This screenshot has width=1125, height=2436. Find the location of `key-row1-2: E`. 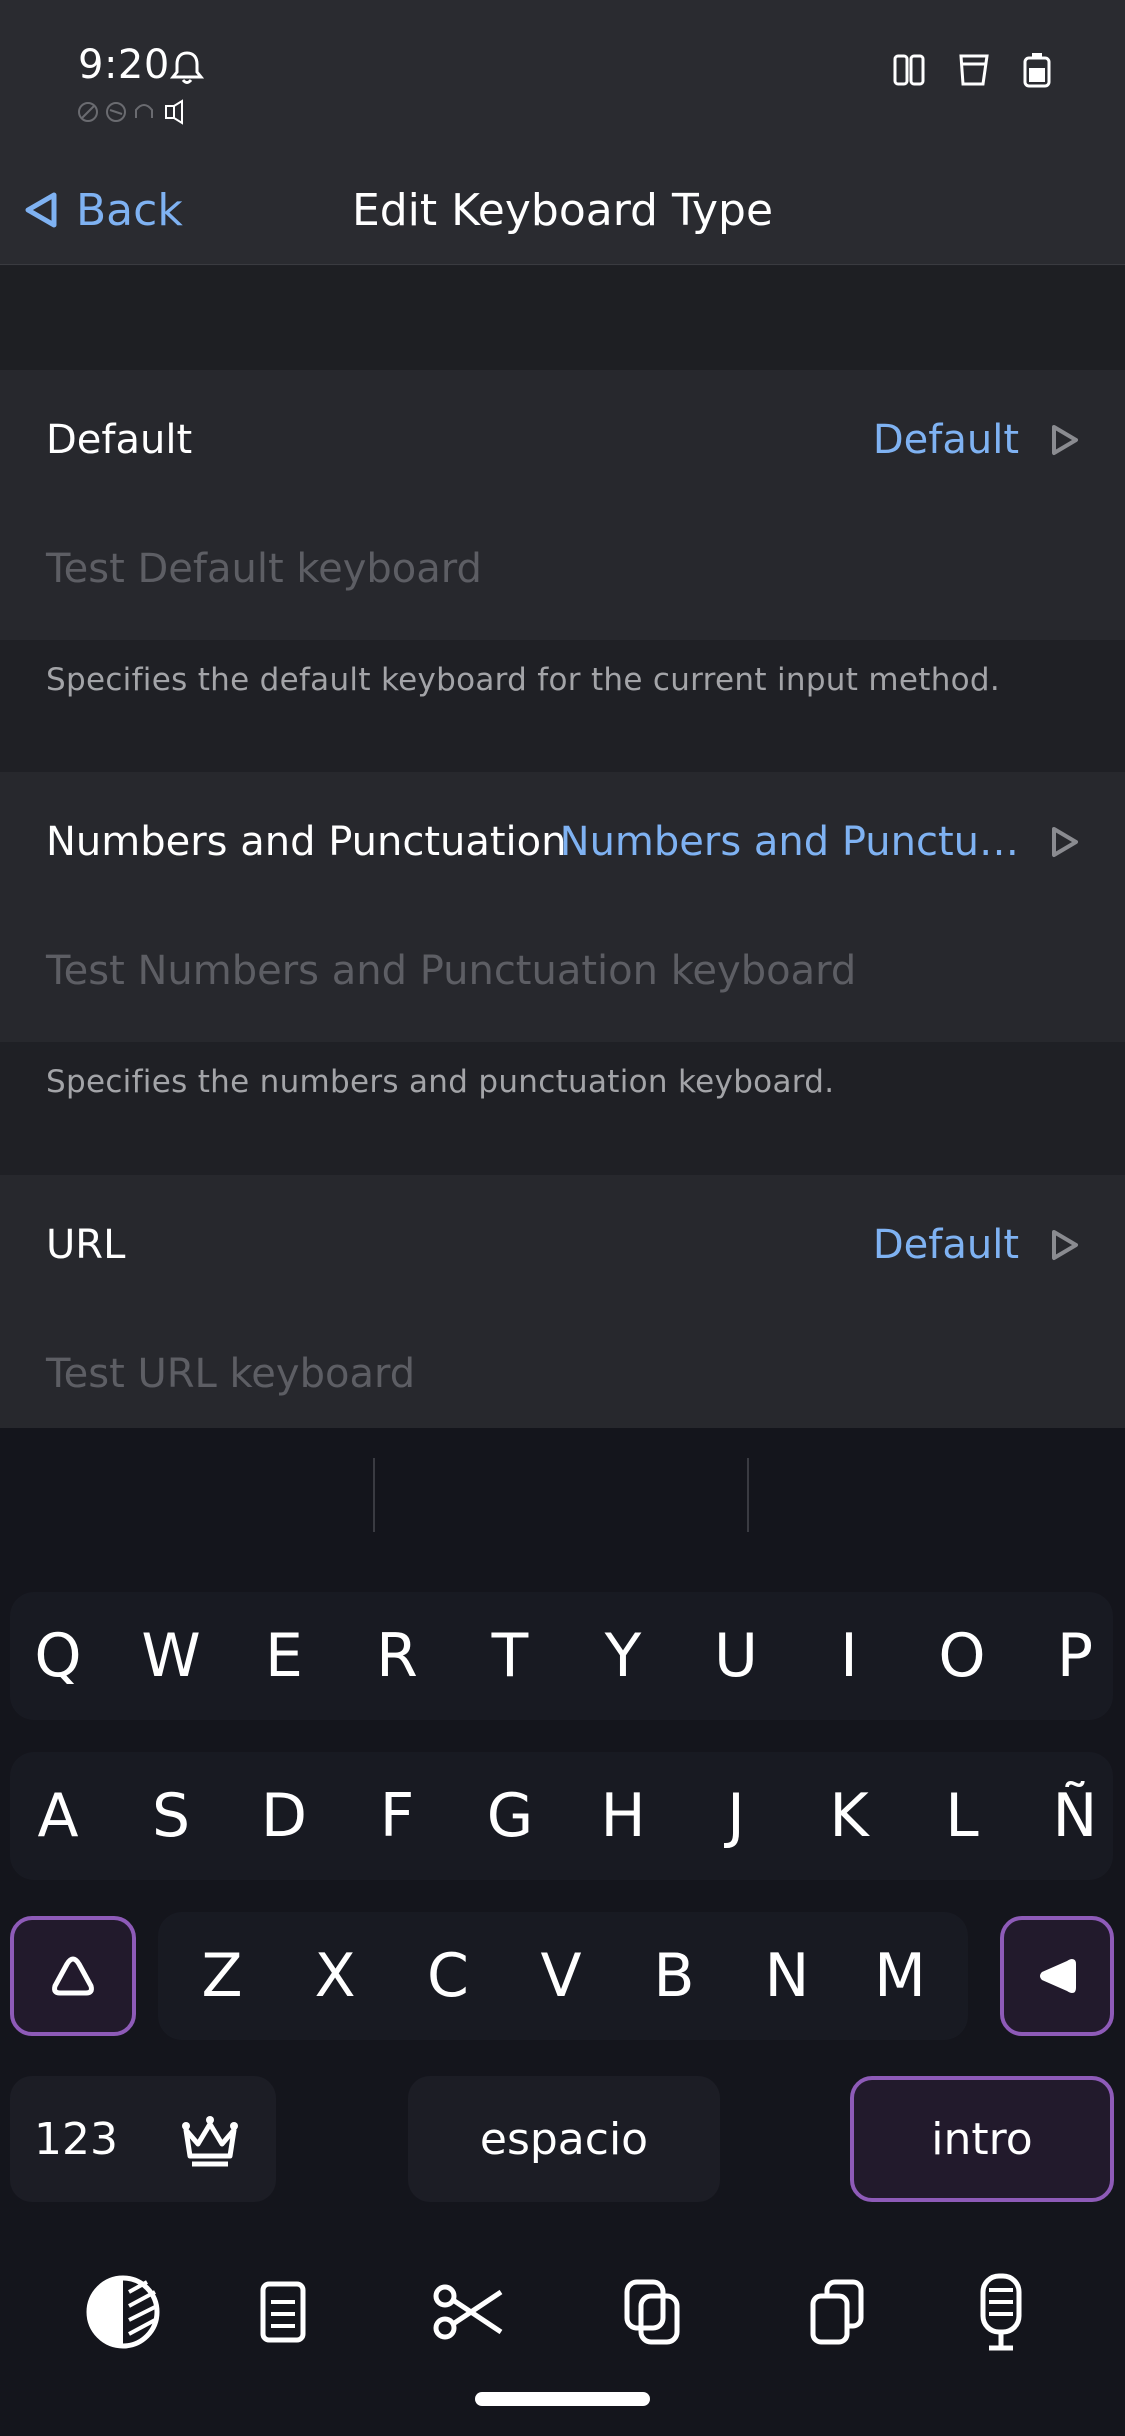

key-row1-2: E is located at coordinates (284, 1656).